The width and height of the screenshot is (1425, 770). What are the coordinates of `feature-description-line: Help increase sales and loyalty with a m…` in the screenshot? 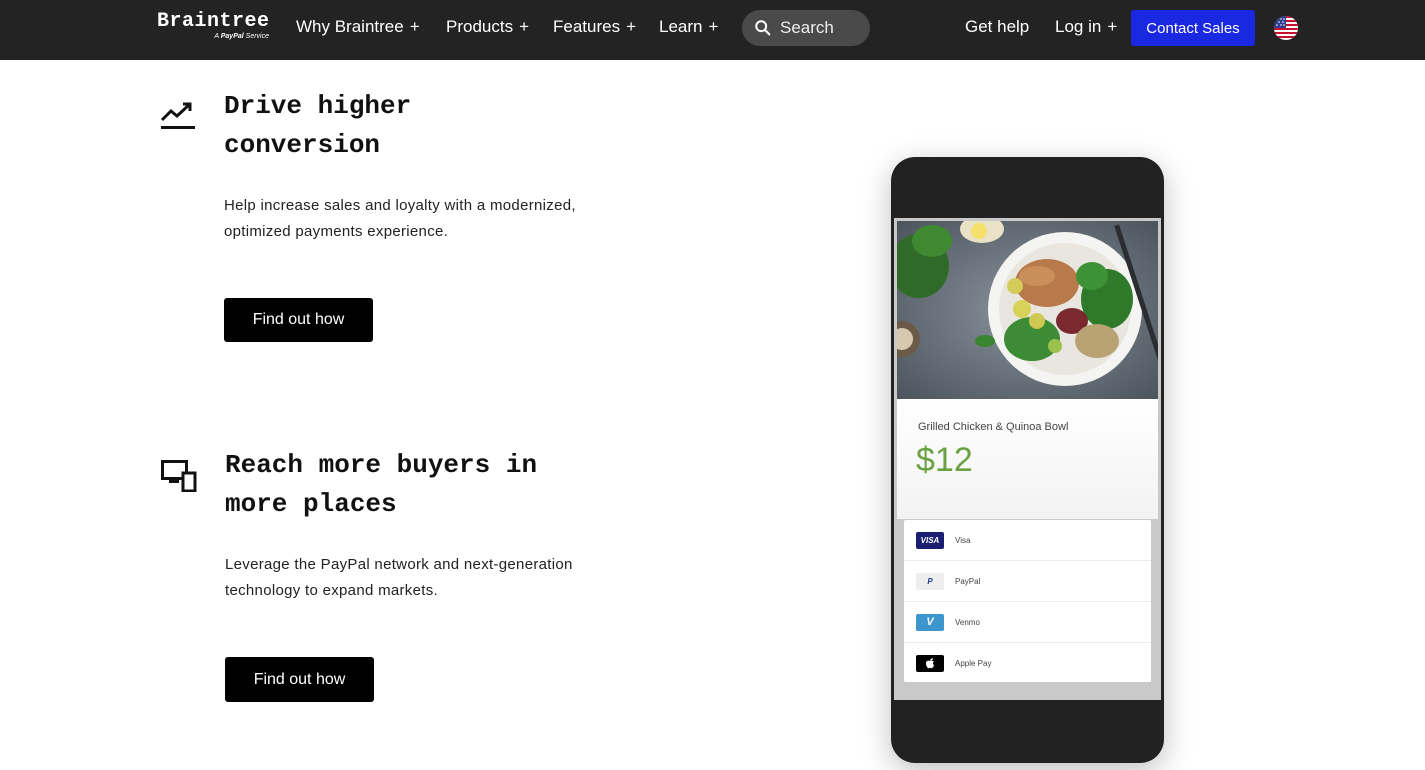 It's located at (400, 205).